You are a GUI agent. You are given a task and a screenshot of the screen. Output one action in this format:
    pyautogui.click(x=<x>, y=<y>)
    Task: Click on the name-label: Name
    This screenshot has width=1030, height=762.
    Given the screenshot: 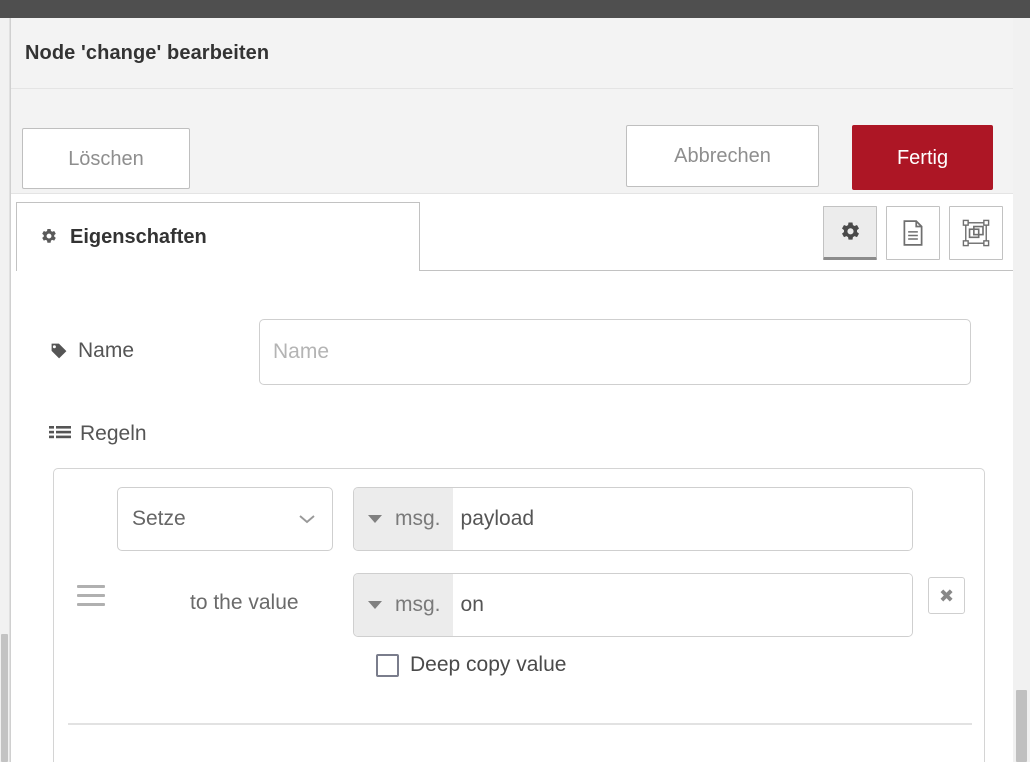 What is the action you would take?
    pyautogui.click(x=91, y=351)
    